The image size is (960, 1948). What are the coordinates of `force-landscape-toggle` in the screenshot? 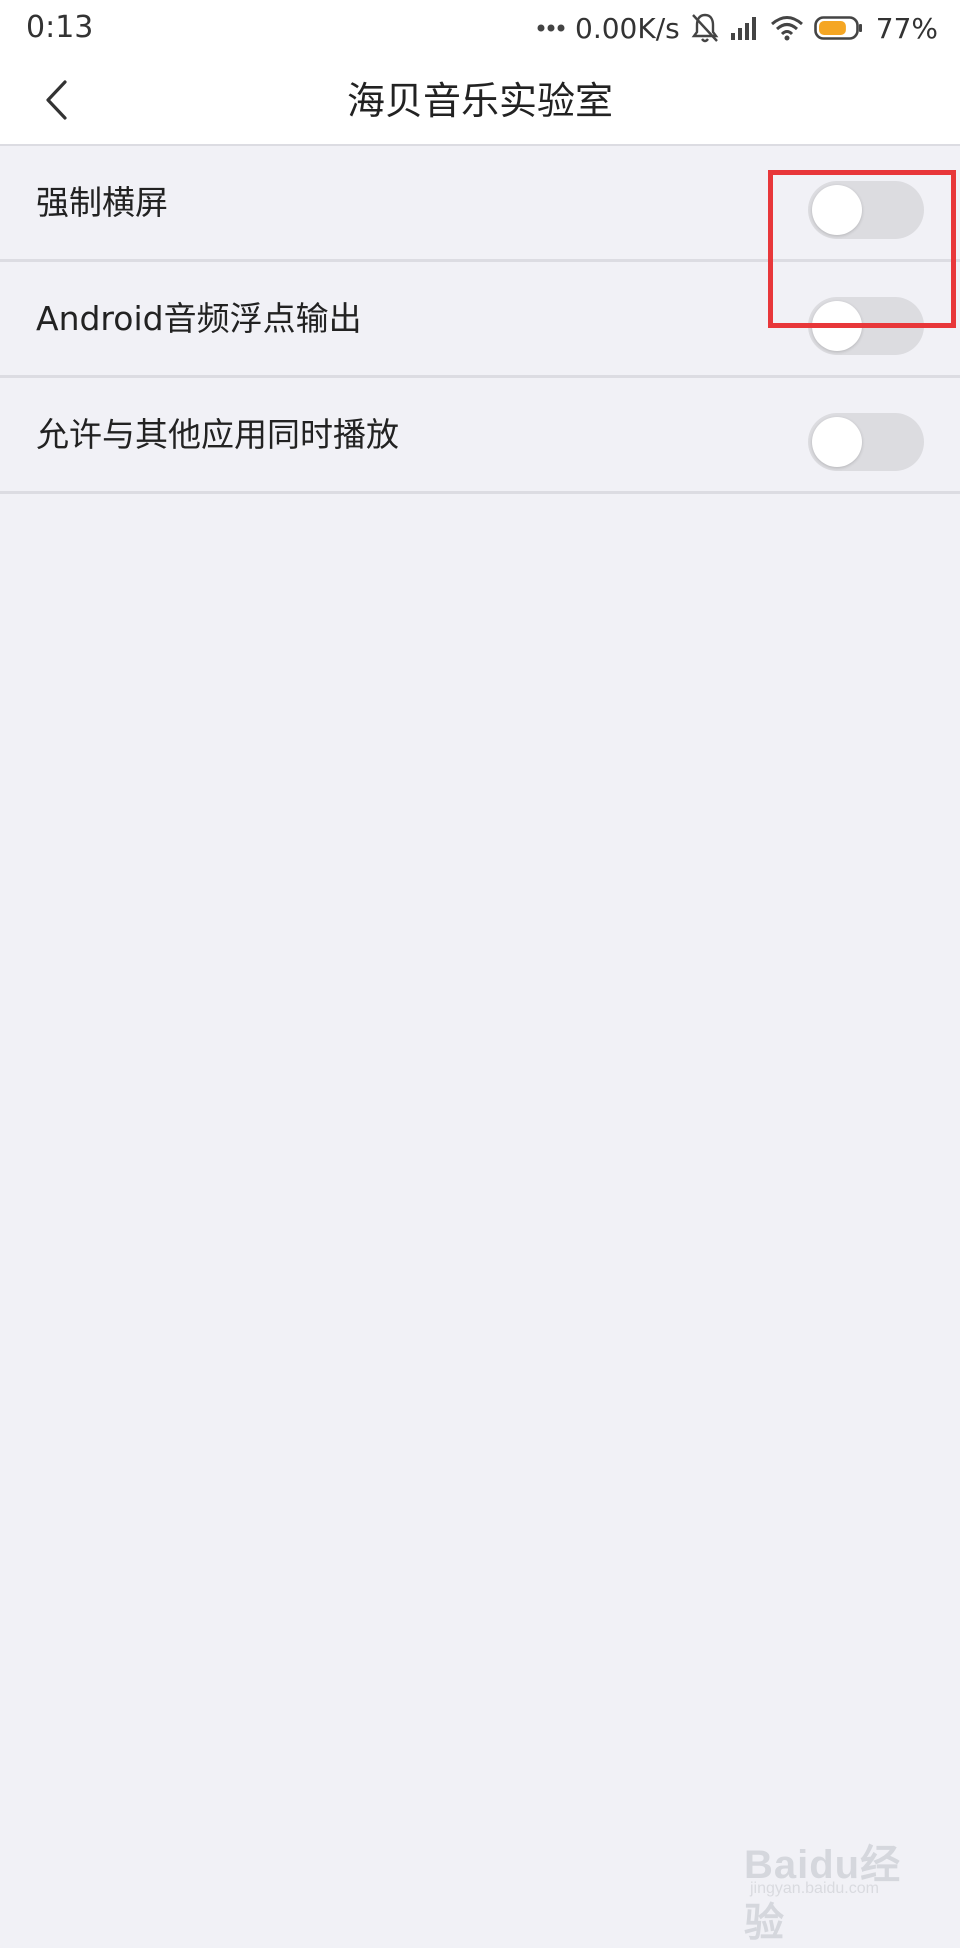 It's located at (866, 210).